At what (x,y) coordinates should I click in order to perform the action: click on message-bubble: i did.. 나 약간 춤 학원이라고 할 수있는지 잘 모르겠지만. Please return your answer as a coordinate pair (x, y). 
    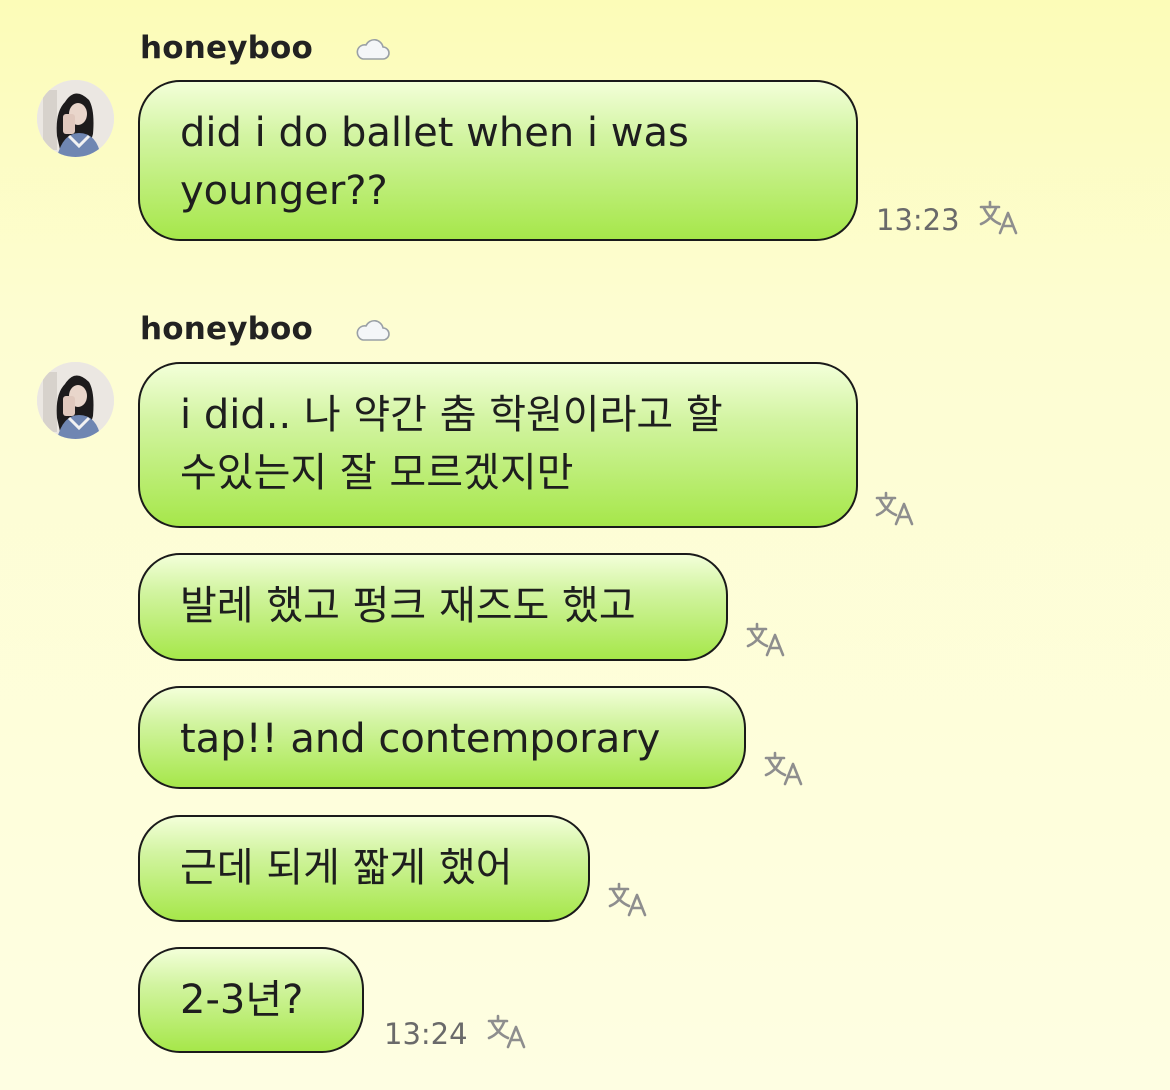
    Looking at the image, I should click on (498, 445).